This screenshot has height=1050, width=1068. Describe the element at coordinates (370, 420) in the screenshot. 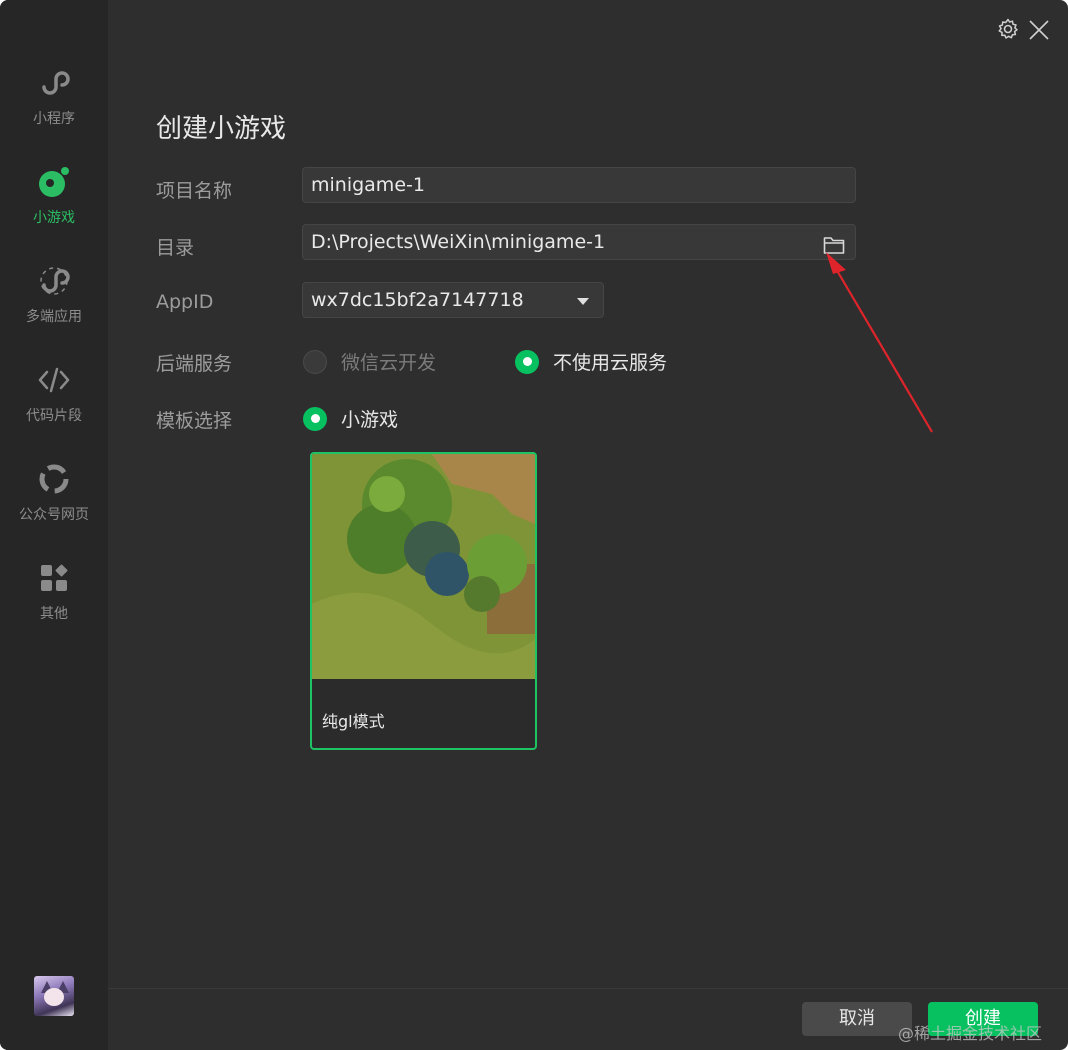

I see `radio-label: 小游戏` at that location.